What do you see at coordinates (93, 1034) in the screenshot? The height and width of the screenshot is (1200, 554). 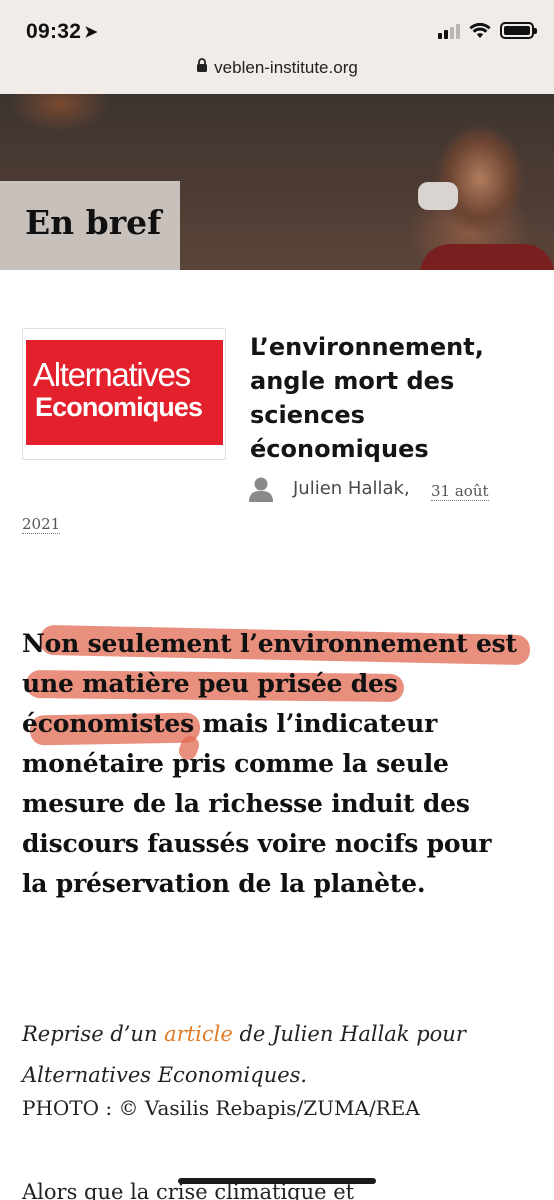 I see `credit-prefix: Reprise d’un` at bounding box center [93, 1034].